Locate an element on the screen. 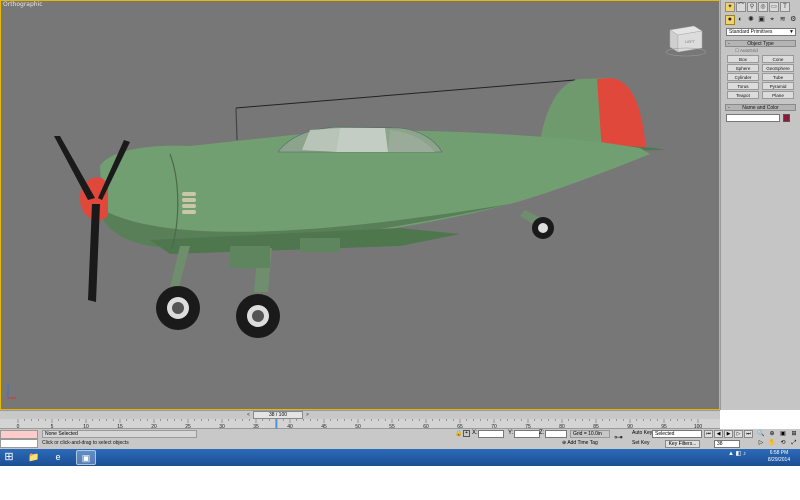 This screenshot has height=500, width=800. command-panel-tabs: ✦ ⌒ ⚲ ◎ ▭ T is located at coordinates (760, 6).